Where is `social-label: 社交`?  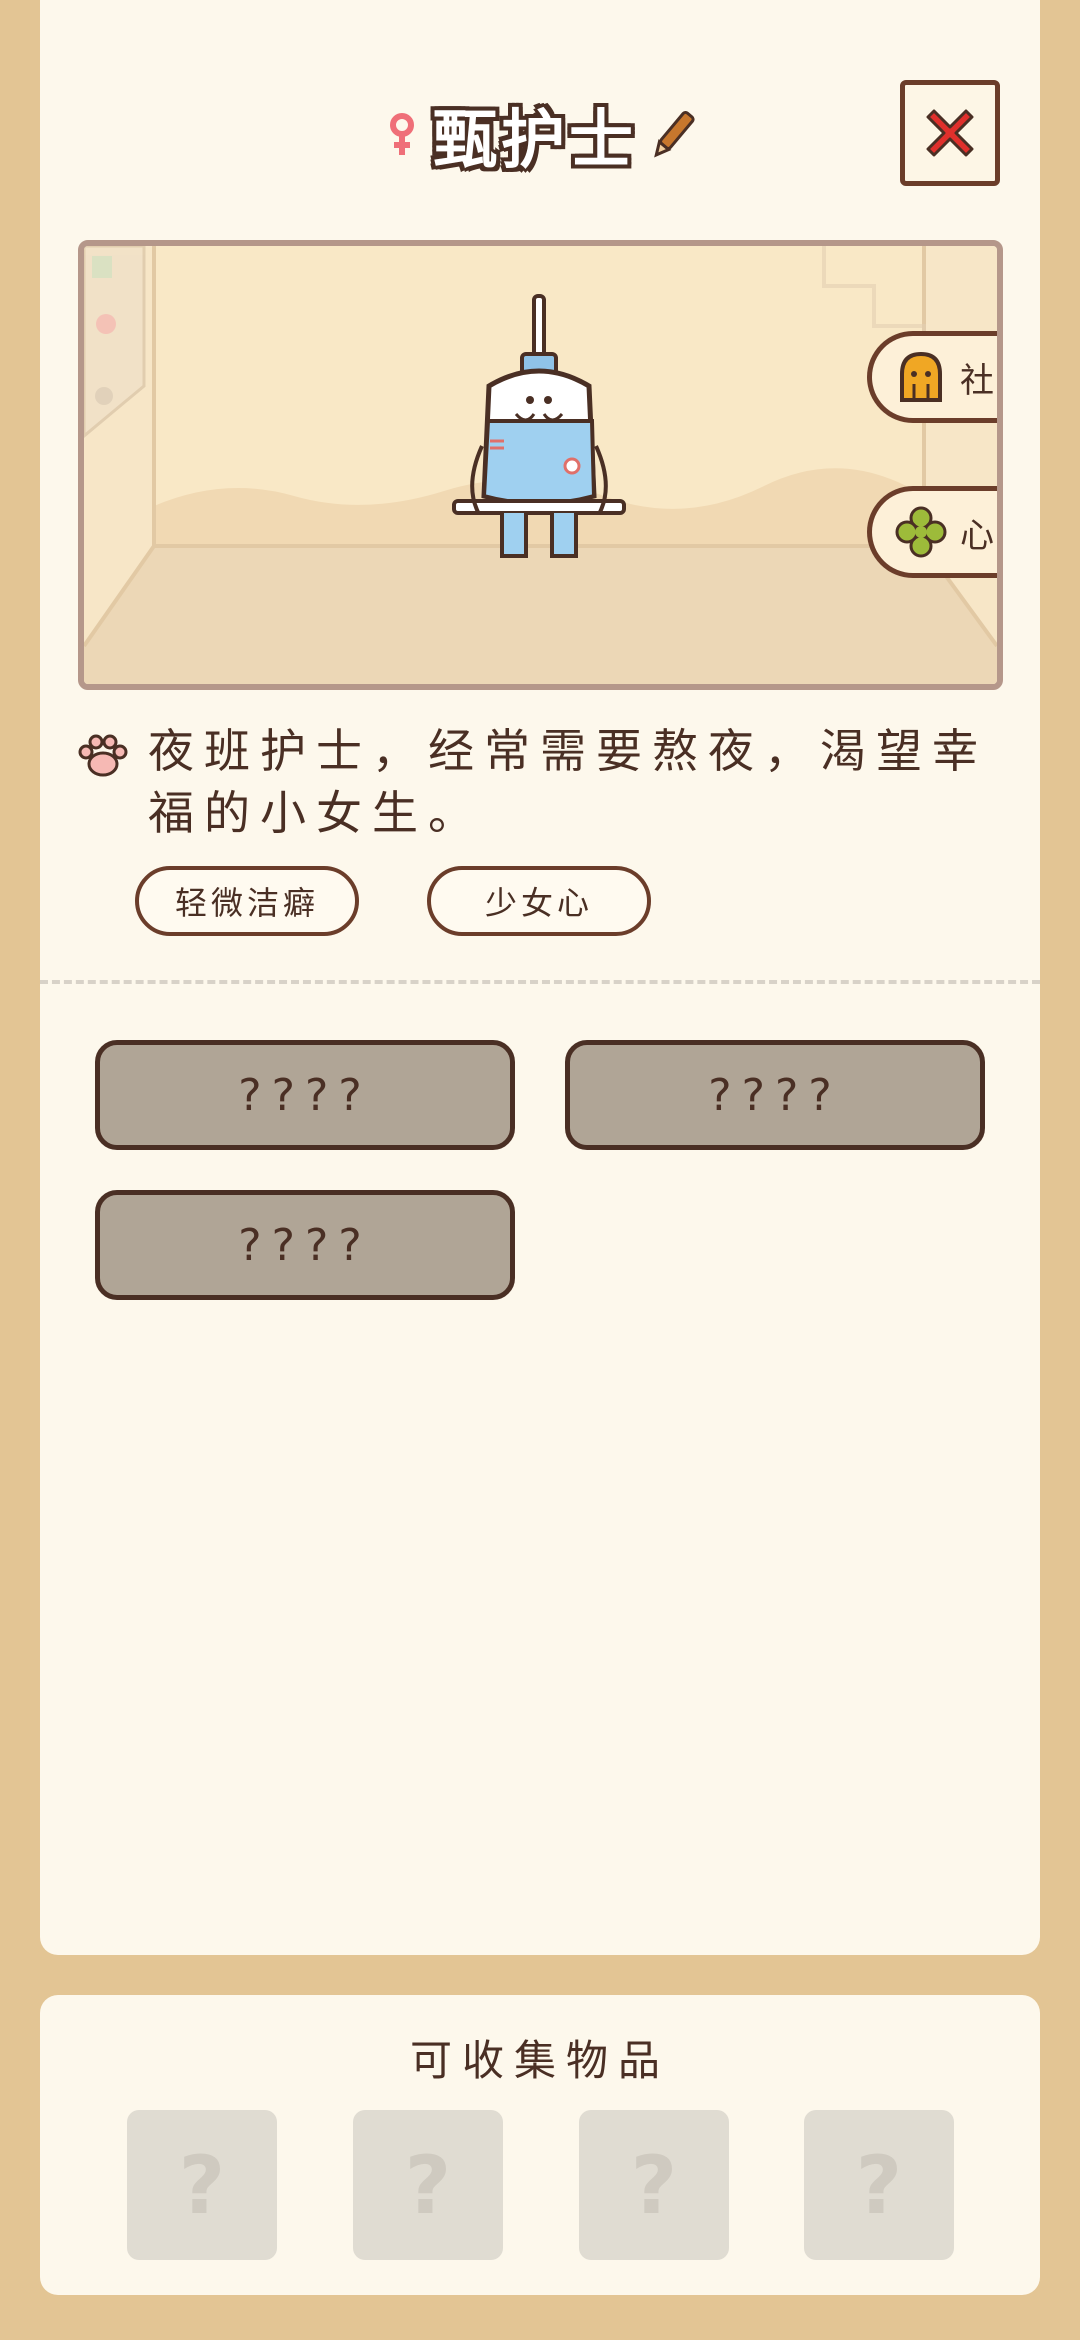 social-label: 社交 is located at coordinates (979, 380).